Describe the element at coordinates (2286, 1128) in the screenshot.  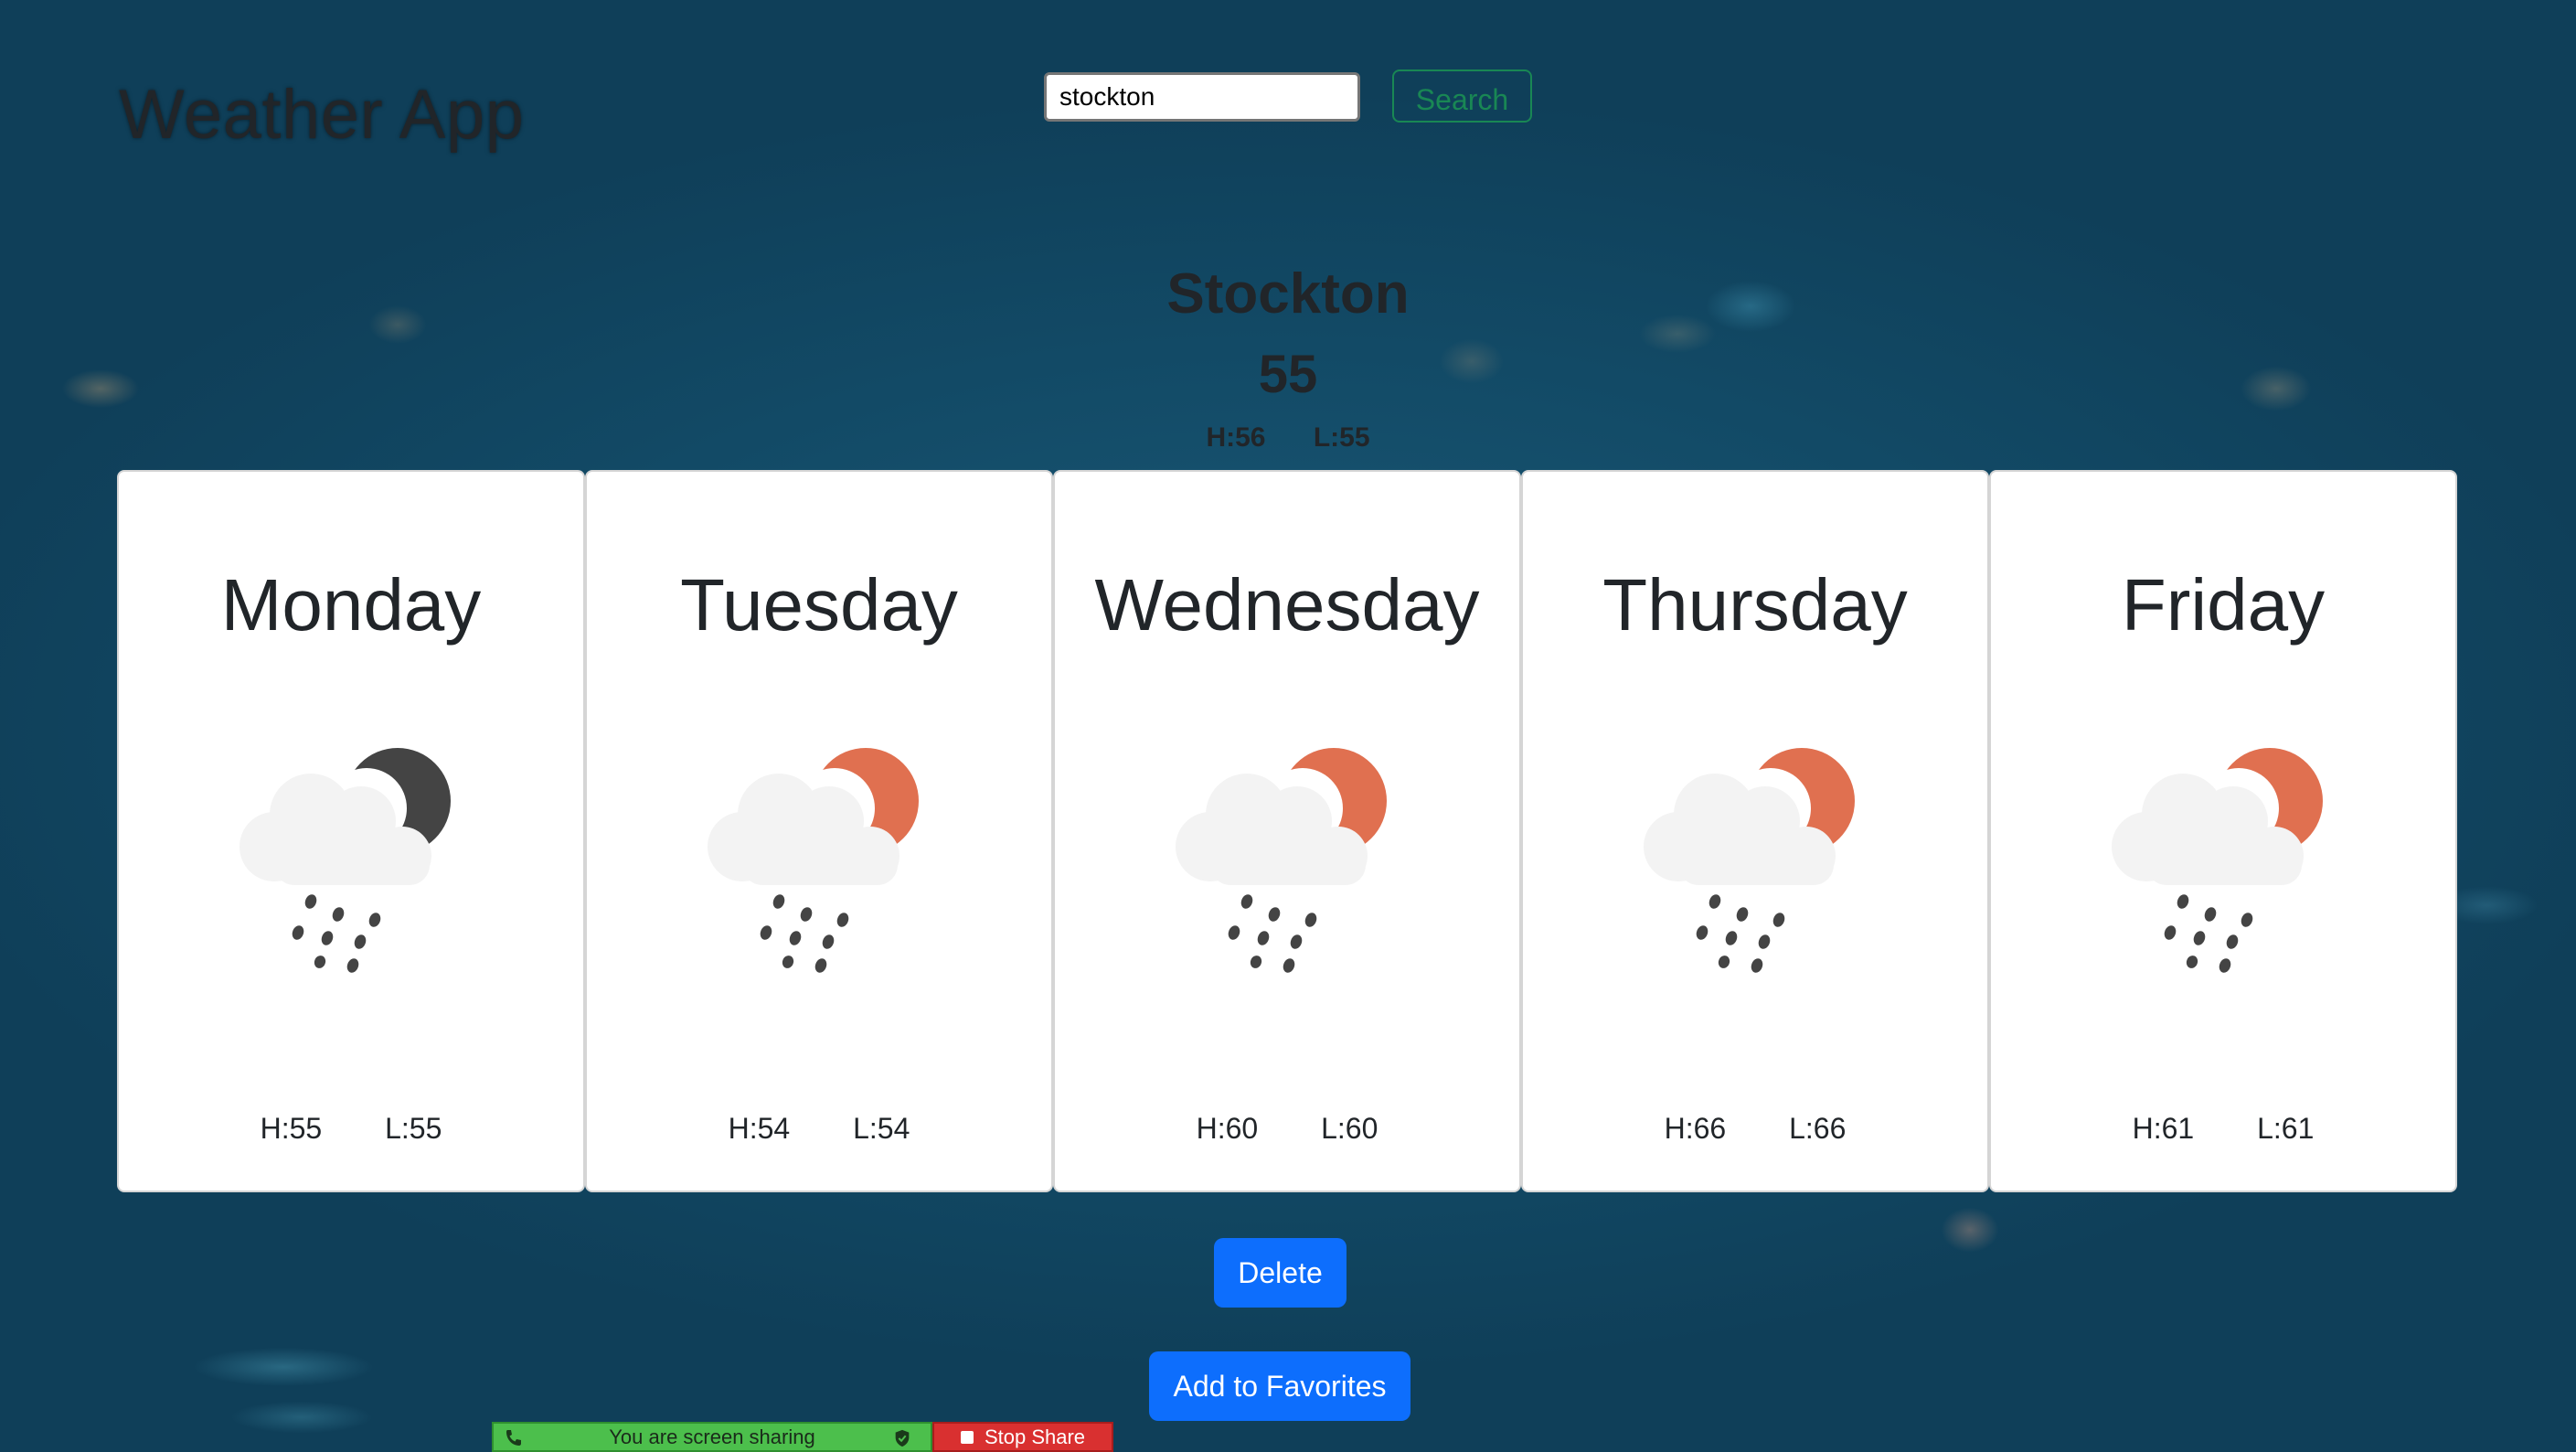
I see `low-temp: L:61` at that location.